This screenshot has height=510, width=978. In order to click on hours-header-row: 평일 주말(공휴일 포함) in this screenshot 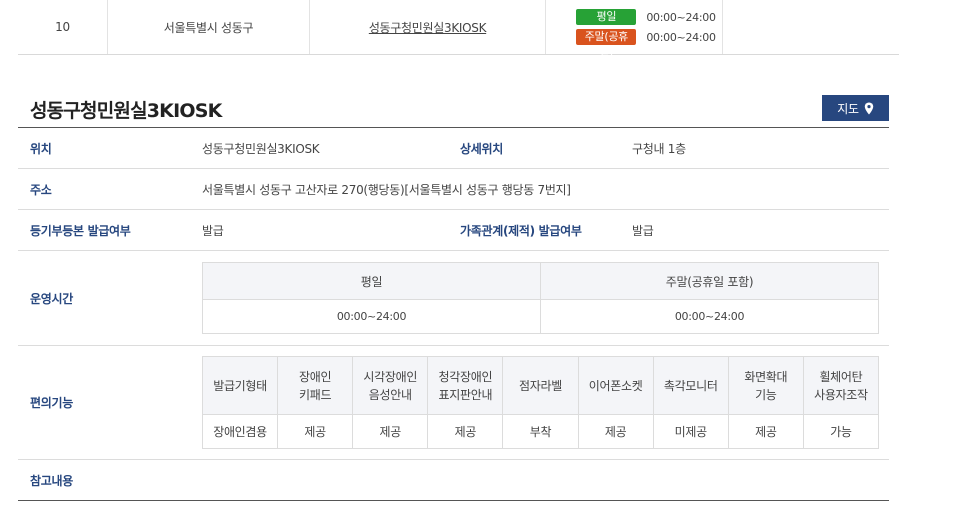, I will do `click(540, 281)`.